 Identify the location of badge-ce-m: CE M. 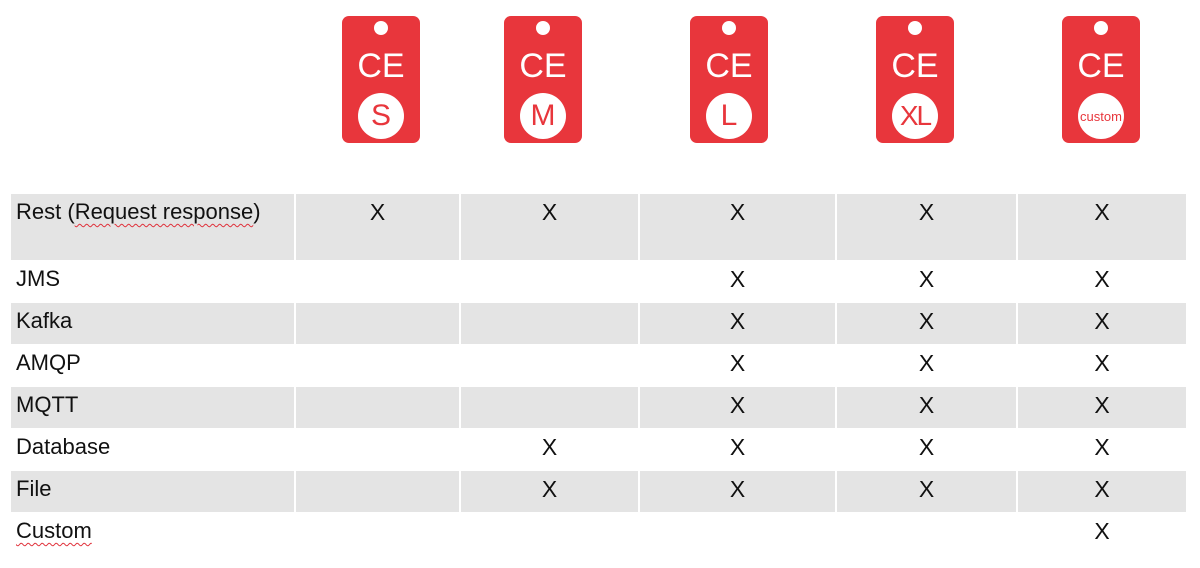
(543, 79).